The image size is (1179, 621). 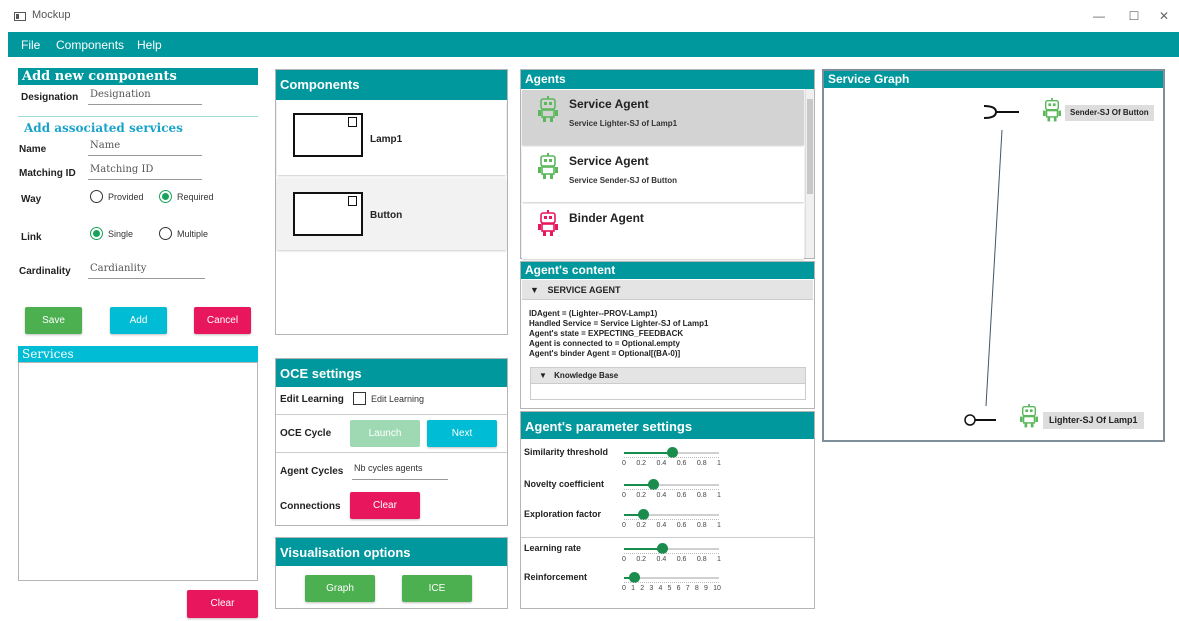 I want to click on provided-ball-icon, so click(x=970, y=420).